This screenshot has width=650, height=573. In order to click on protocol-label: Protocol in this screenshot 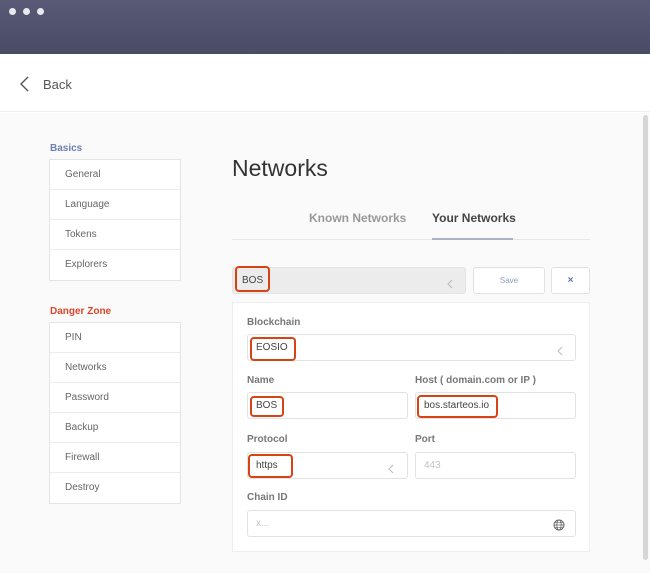, I will do `click(267, 439)`.